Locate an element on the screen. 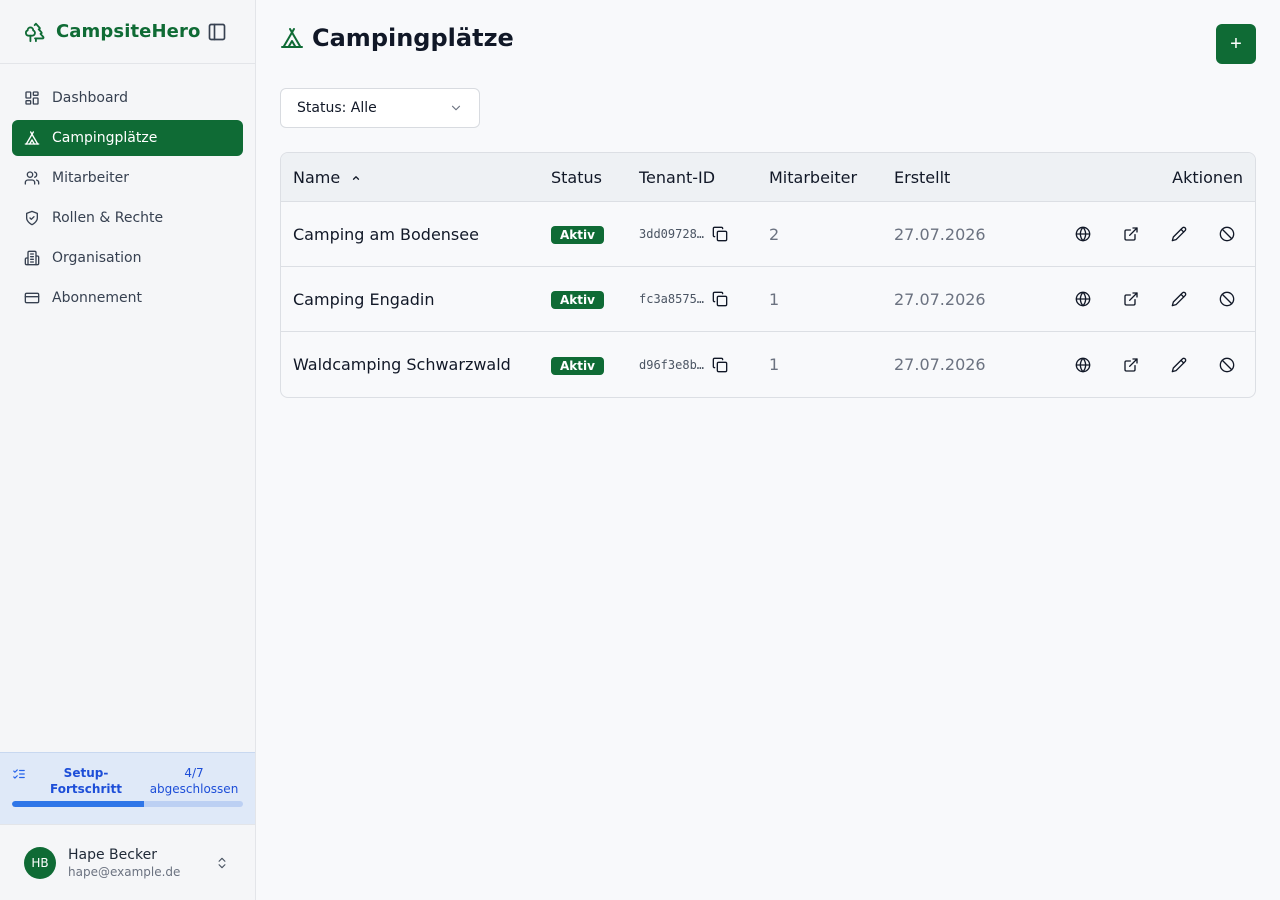 This screenshot has height=900, width=1280. sidebar-item-label: Mitarbeiter is located at coordinates (91, 178).